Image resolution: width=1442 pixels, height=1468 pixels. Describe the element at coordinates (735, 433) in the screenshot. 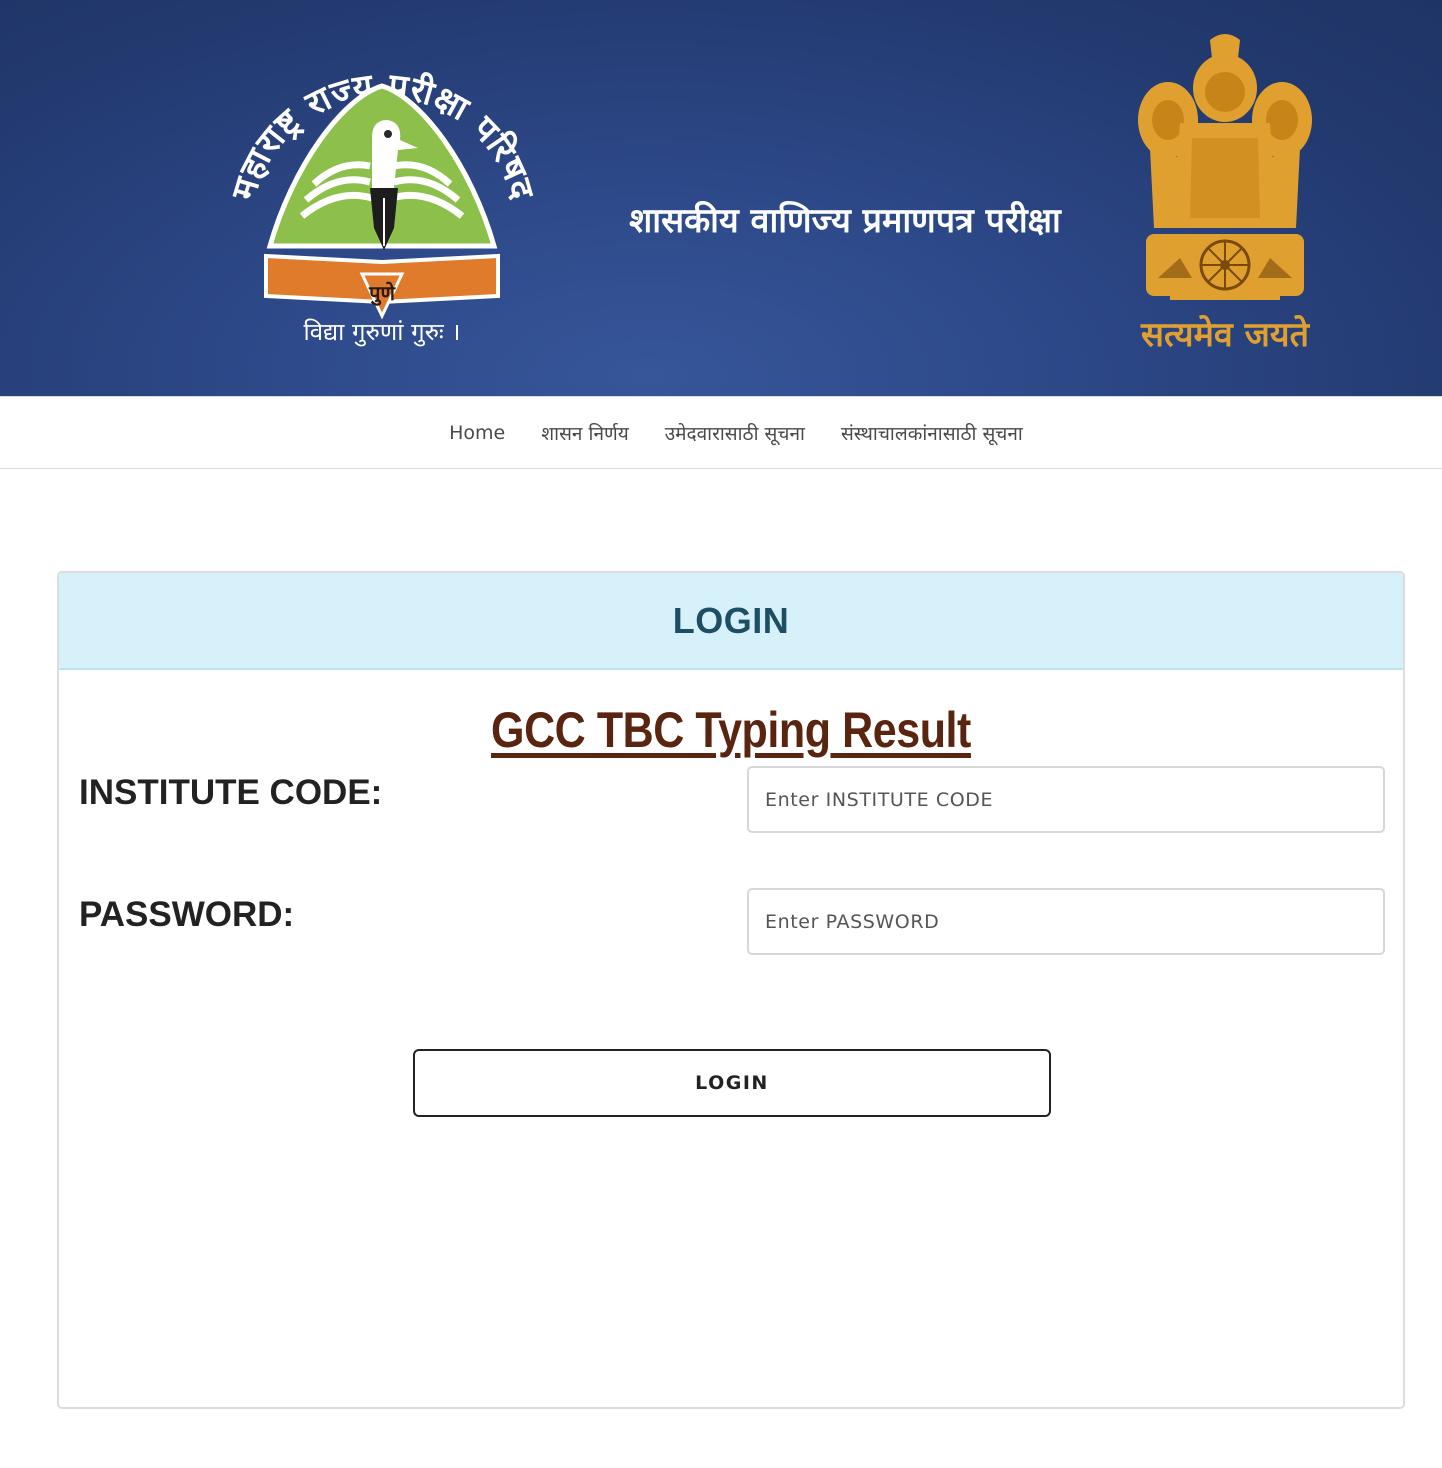

I see `nav-item-candidate-instructions: उमेदवारासाठी सूचना` at that location.